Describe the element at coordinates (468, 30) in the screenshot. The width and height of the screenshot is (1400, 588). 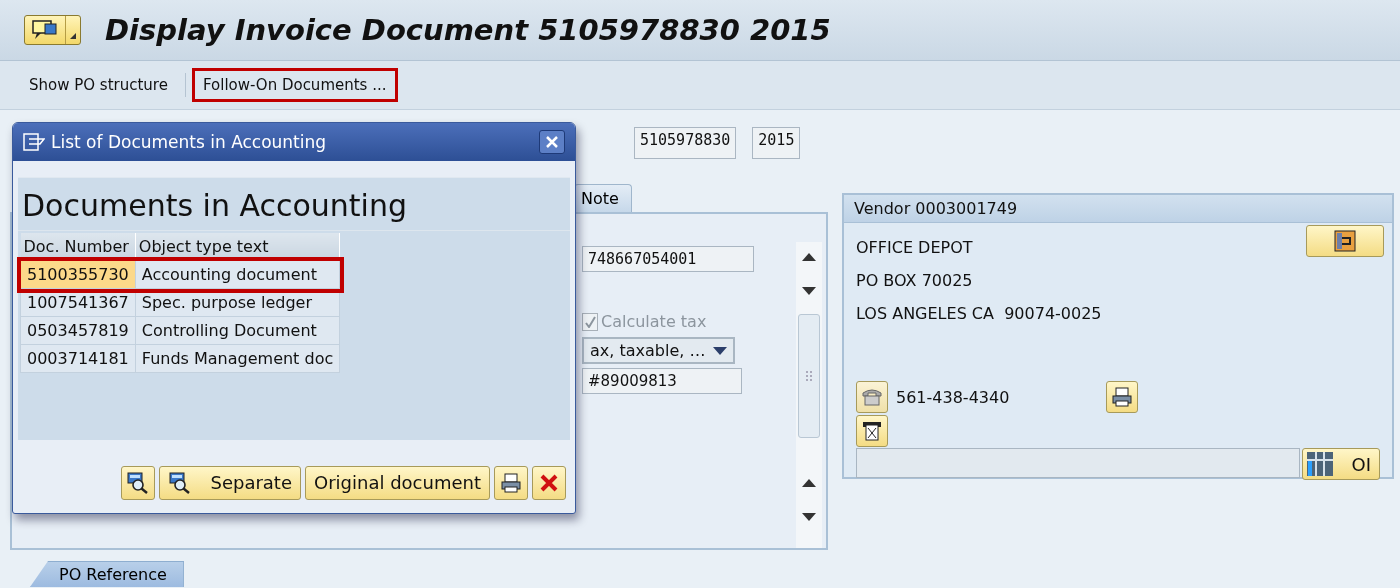
I see `window-title: Display Invoice Document 5105978830 2015` at that location.